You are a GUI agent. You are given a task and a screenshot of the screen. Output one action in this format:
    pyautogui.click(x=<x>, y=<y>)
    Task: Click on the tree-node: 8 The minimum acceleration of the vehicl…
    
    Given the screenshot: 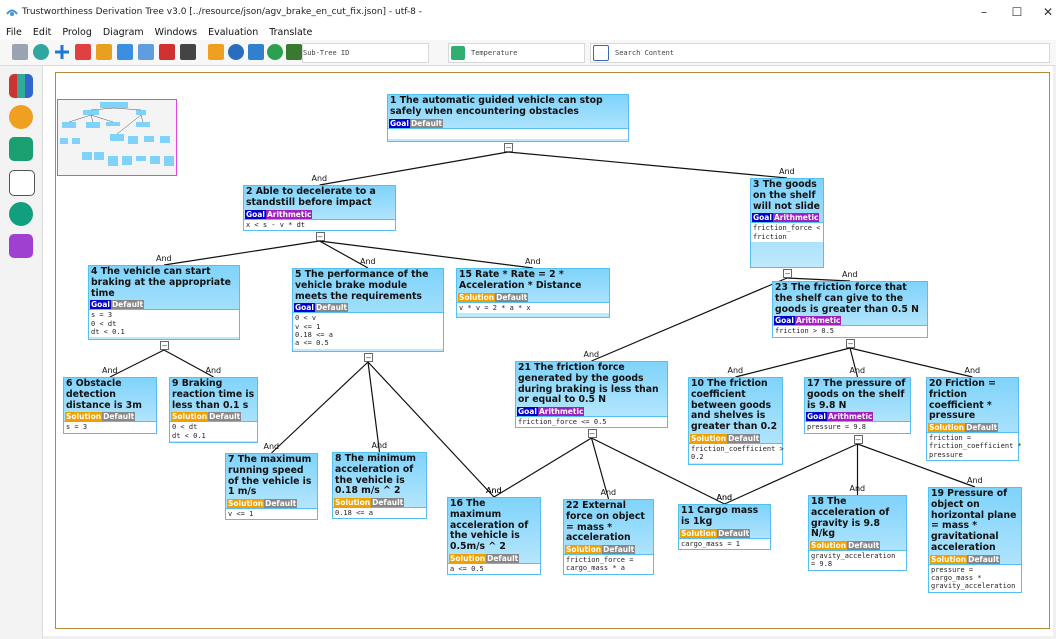 What is the action you would take?
    pyautogui.click(x=379, y=486)
    